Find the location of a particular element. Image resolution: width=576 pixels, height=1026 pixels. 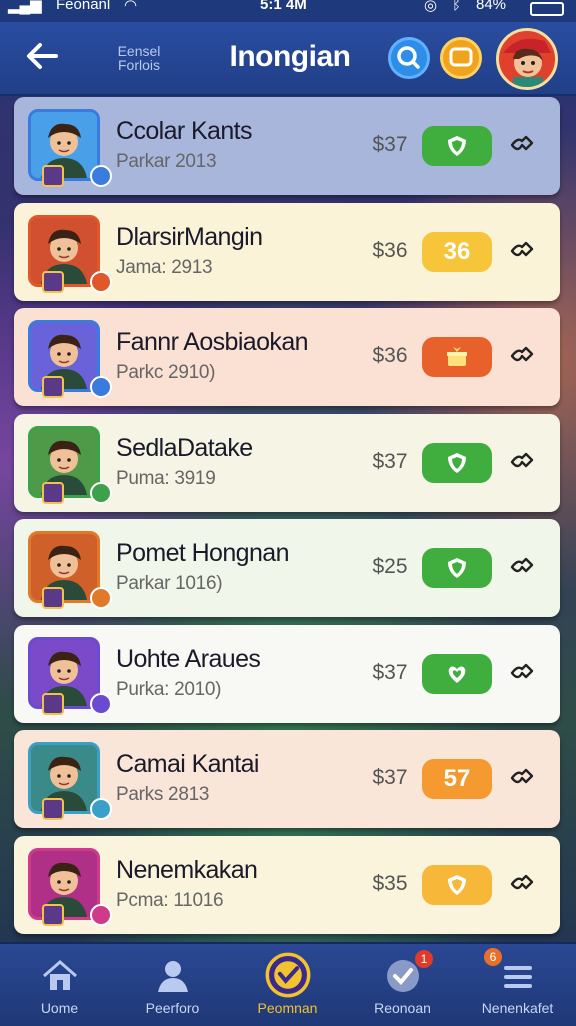

search-button is located at coordinates (409, 58).